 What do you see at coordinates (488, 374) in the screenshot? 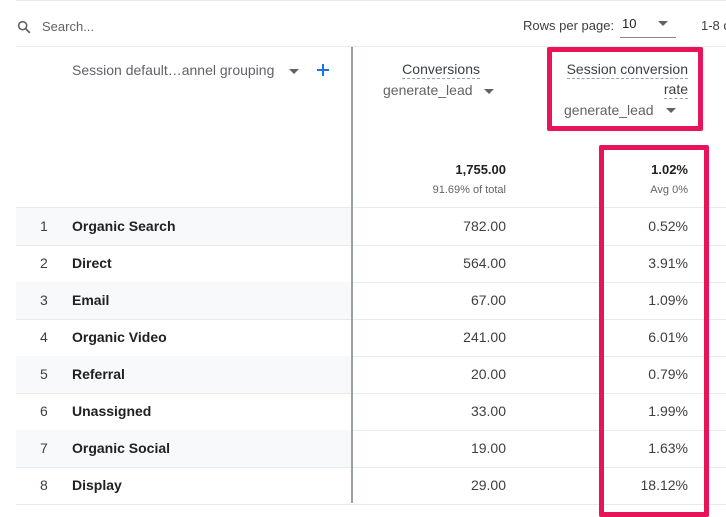
I see `row-conversions: 20.00` at bounding box center [488, 374].